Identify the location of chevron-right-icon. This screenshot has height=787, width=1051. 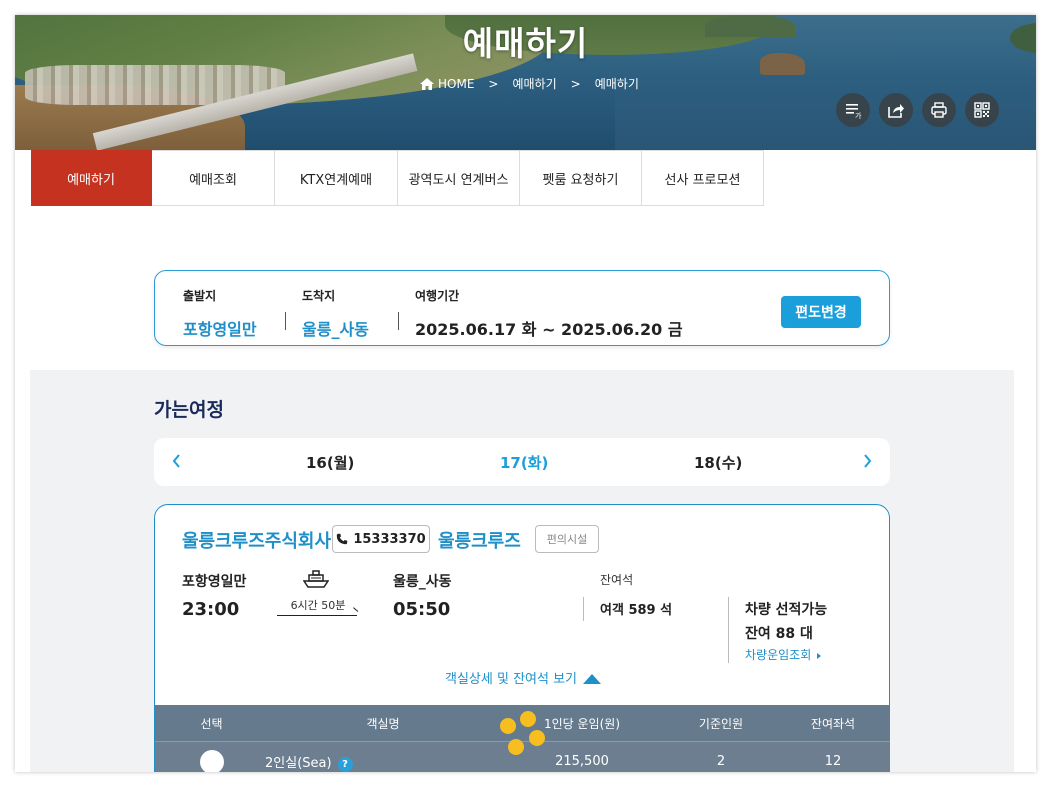
(867, 461).